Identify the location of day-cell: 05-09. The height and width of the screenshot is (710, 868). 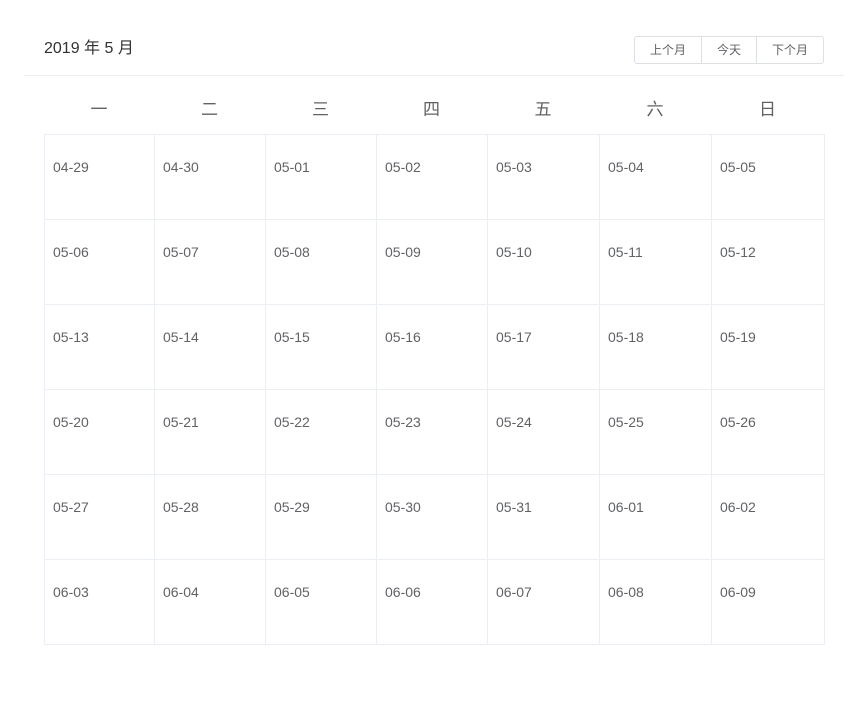
(432, 262).